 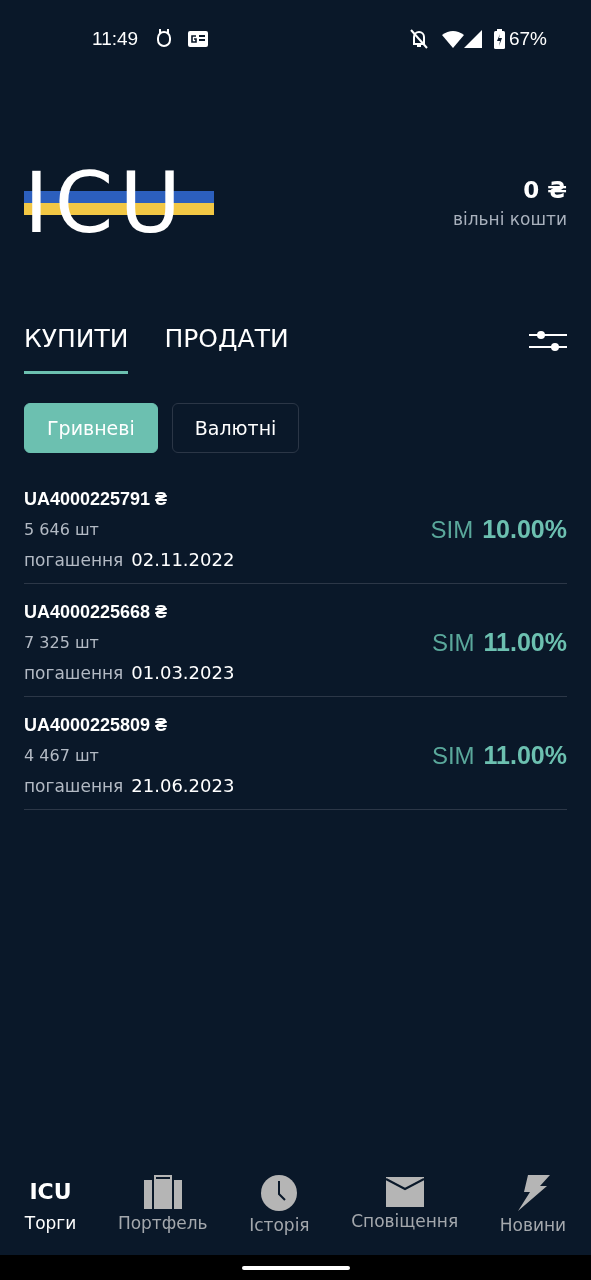 What do you see at coordinates (532, 1193) in the screenshot?
I see `lightning-icon` at bounding box center [532, 1193].